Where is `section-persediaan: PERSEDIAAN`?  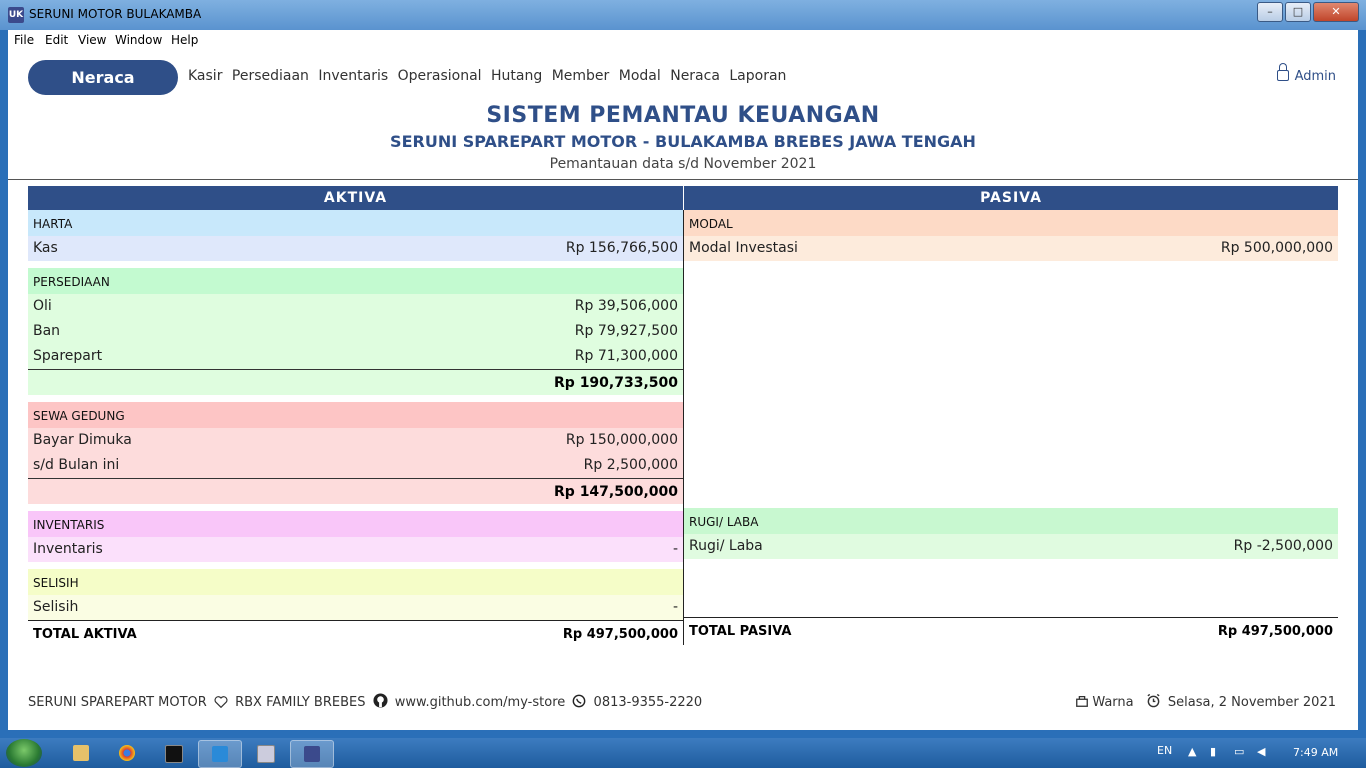
section-persediaan: PERSEDIAAN is located at coordinates (355, 281).